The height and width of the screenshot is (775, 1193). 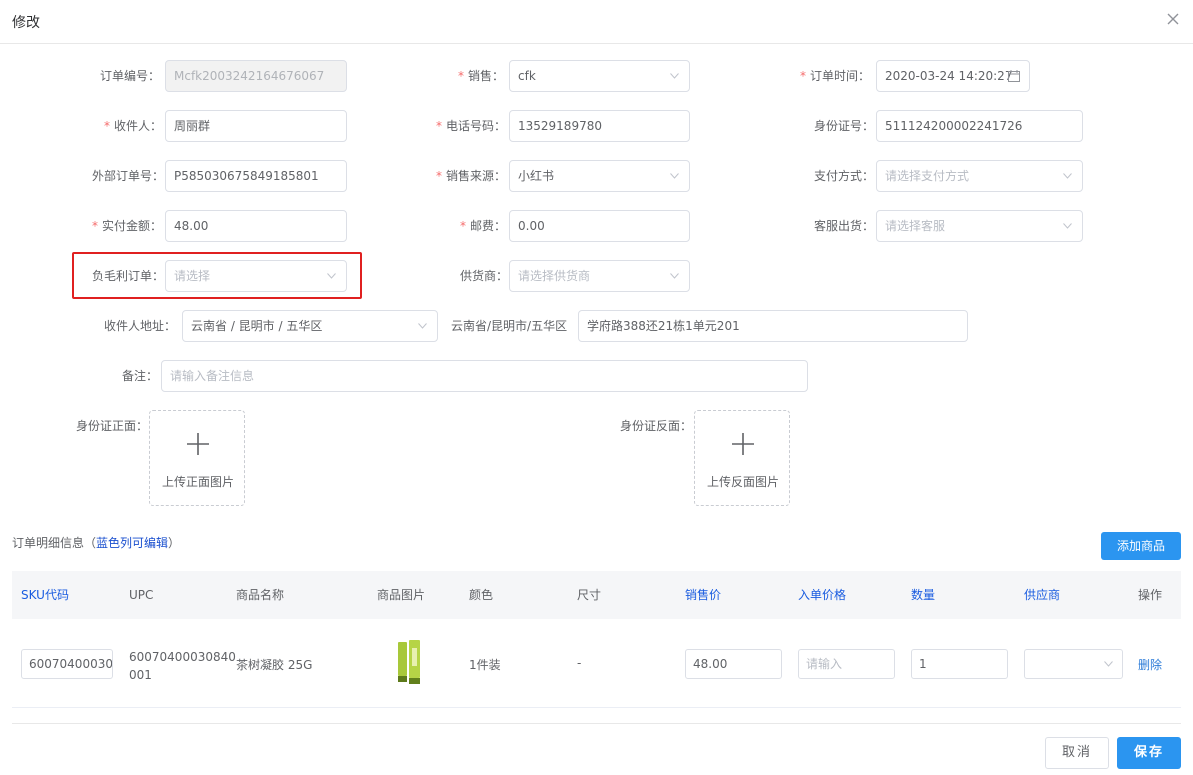 I want to click on calendar-icon, so click(x=1014, y=76).